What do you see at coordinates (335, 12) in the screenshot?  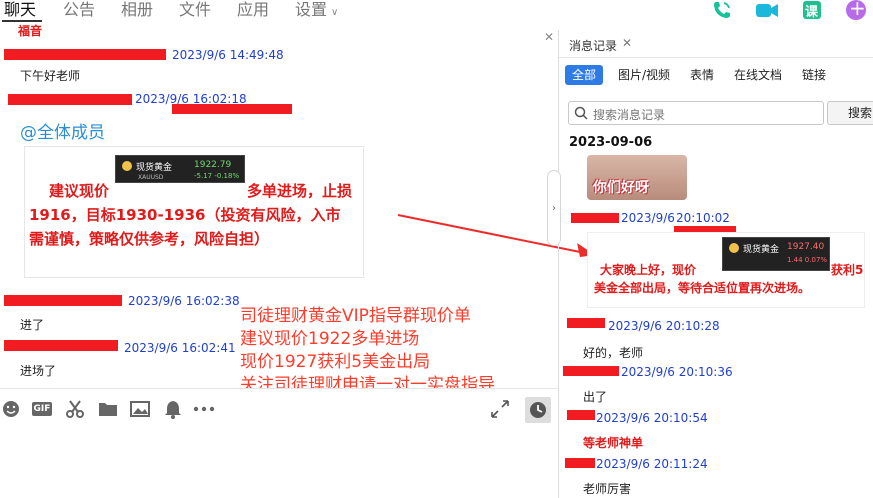 I see `chevron-down-icon: ∨` at bounding box center [335, 12].